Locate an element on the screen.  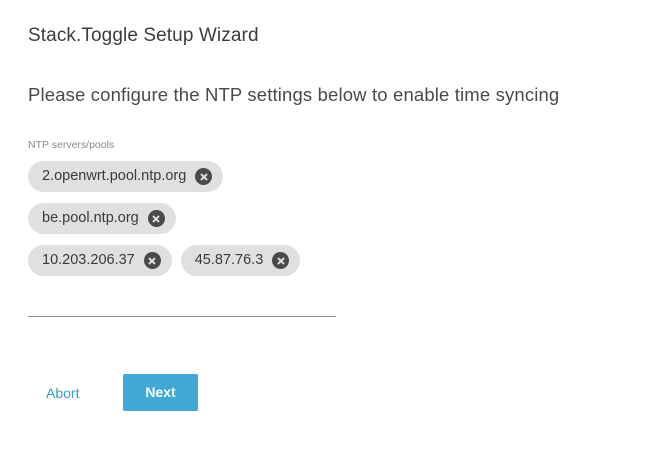
chip-label: 2.openwrt.pool.ntp.org is located at coordinates (114, 176).